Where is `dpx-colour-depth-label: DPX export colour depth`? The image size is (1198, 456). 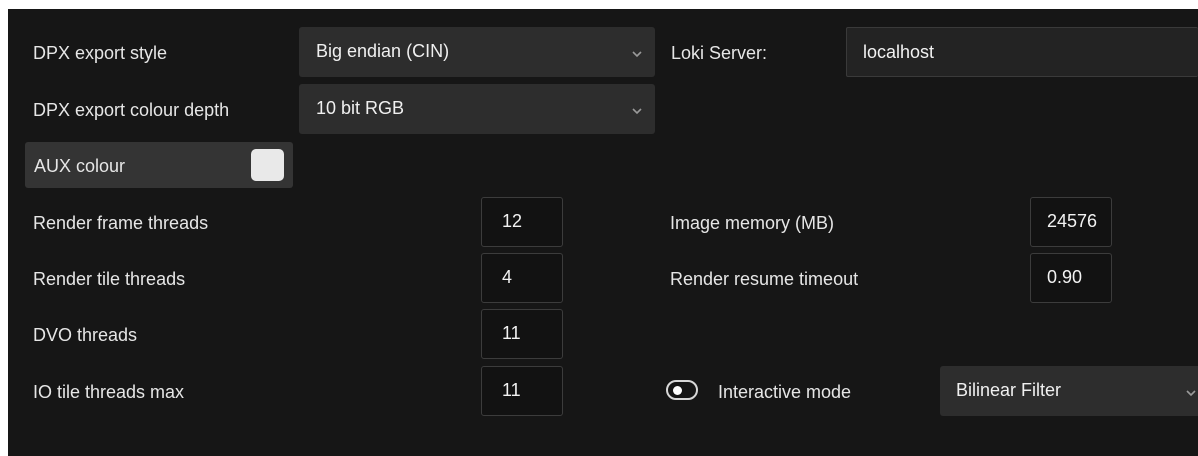 dpx-colour-depth-label: DPX export colour depth is located at coordinates (131, 110).